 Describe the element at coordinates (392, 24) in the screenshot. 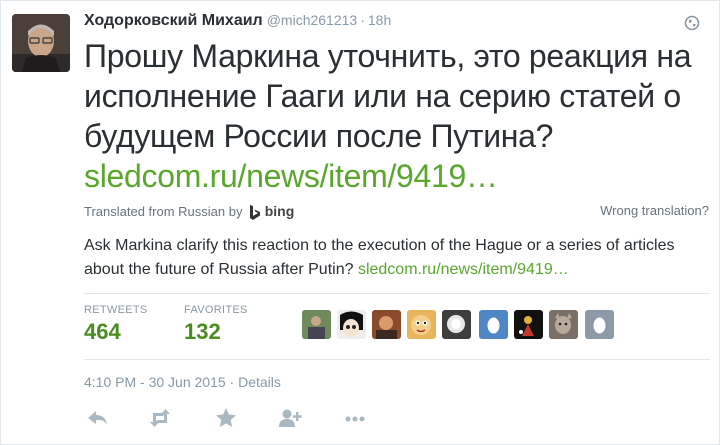

I see `tweet-header: Ходорковский Михаил @mich261213 · 18h` at that location.